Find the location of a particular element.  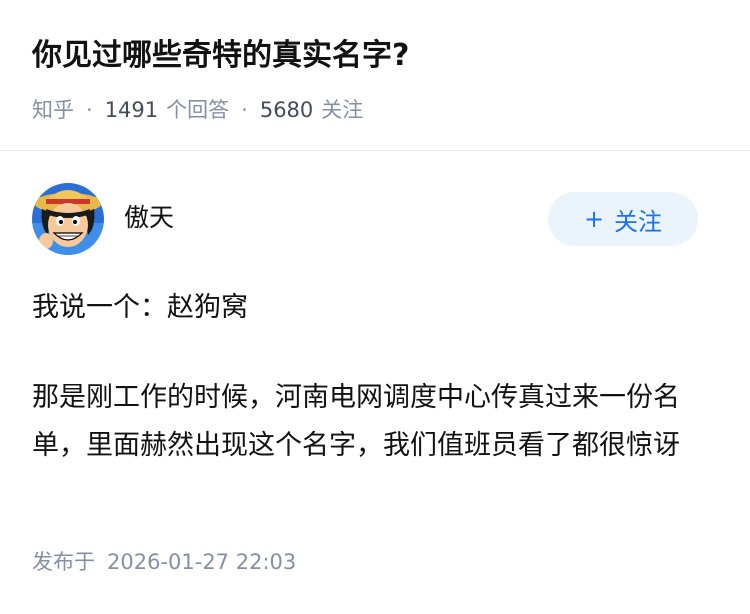

author-name: 傲天 is located at coordinates (149, 218).